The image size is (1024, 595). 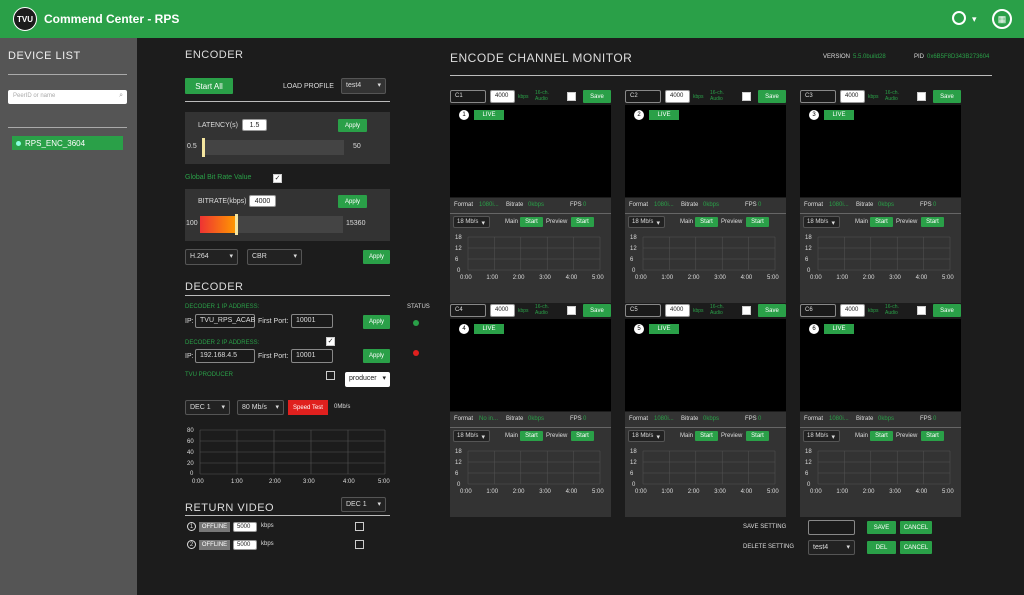 What do you see at coordinates (262, 201) in the screenshot?
I see `bitrate-input: 4000` at bounding box center [262, 201].